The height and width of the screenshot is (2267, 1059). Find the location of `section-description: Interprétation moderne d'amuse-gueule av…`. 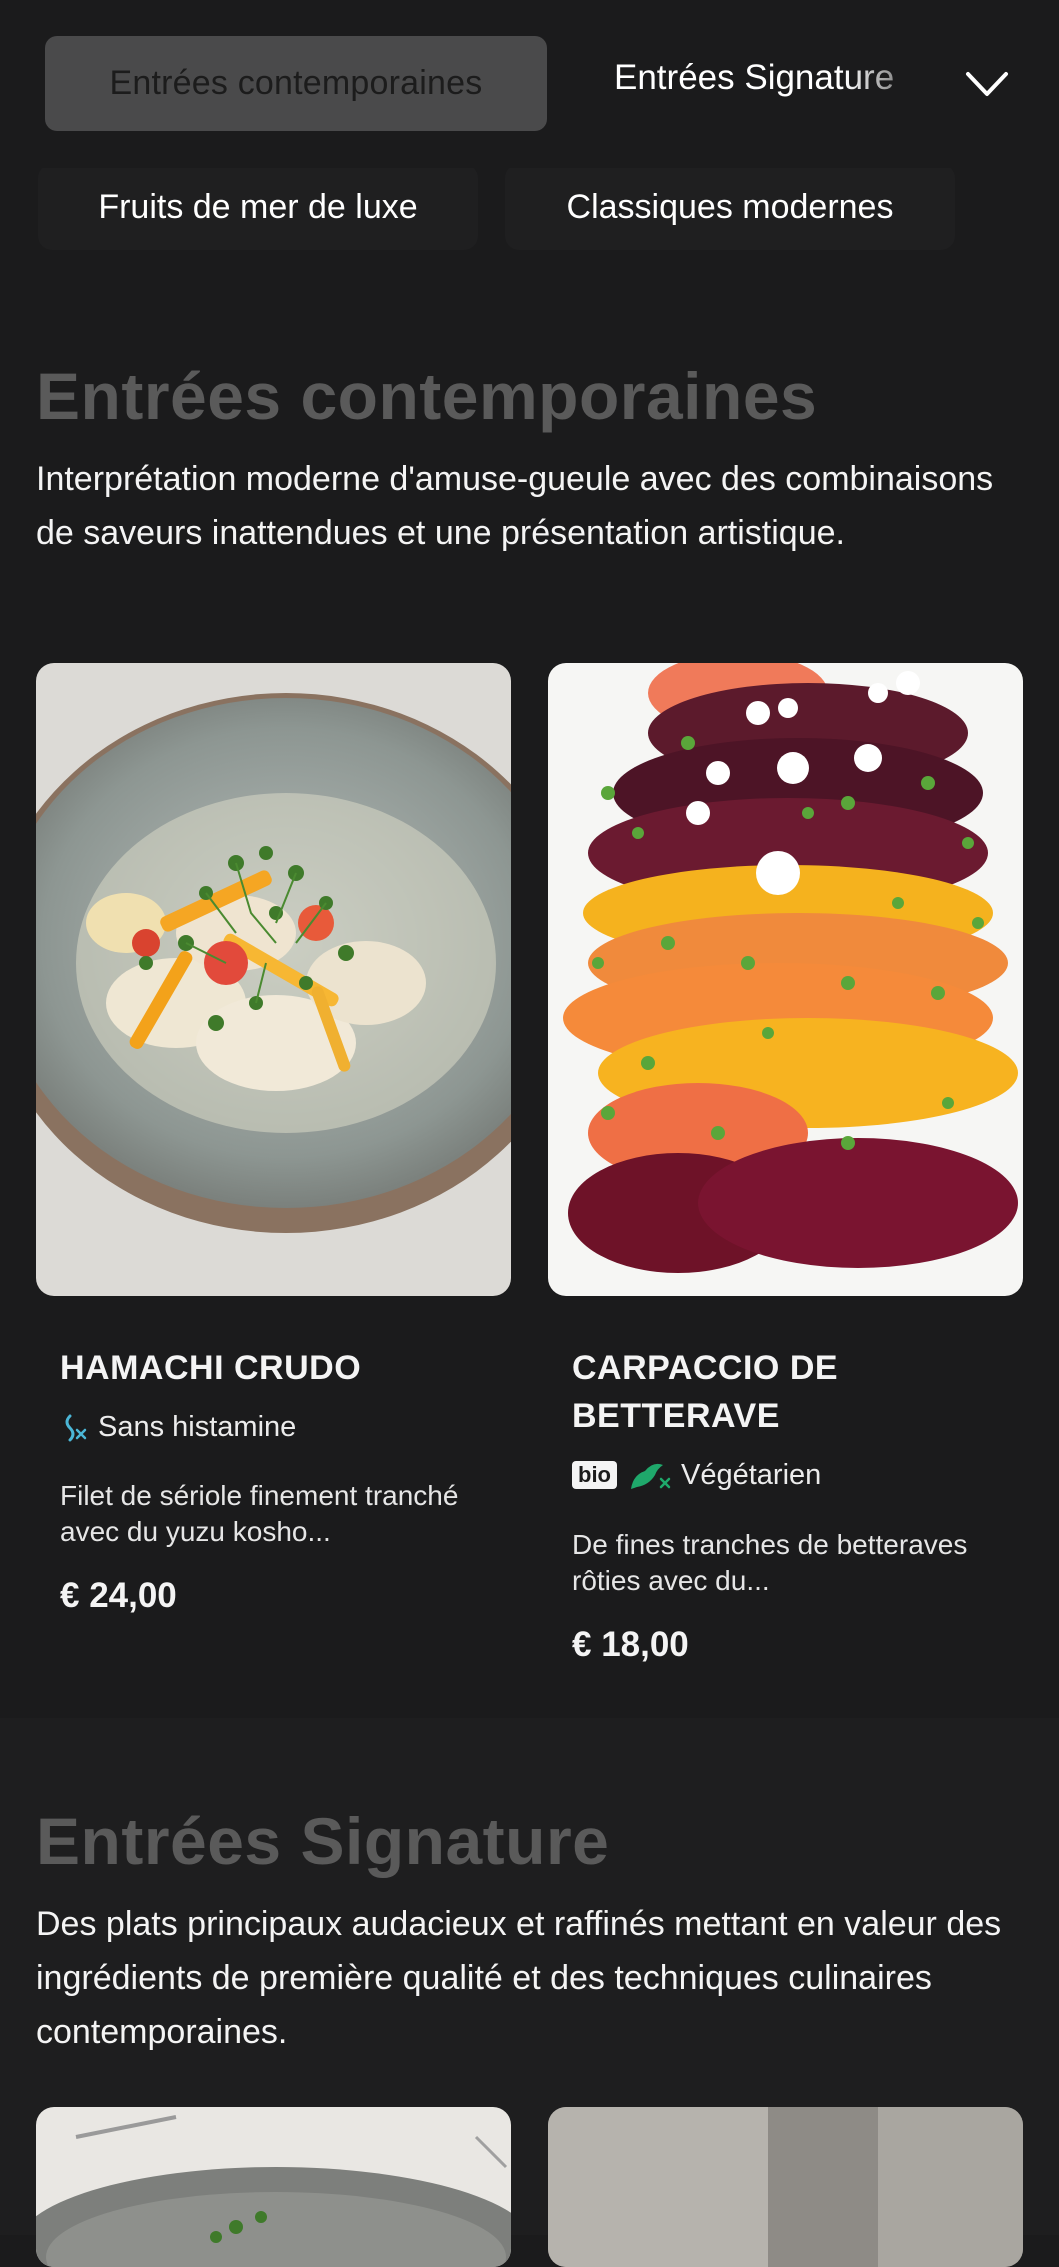

section-description: Interprétation moderne d'amuse-gueule av… is located at coordinates (515, 506).